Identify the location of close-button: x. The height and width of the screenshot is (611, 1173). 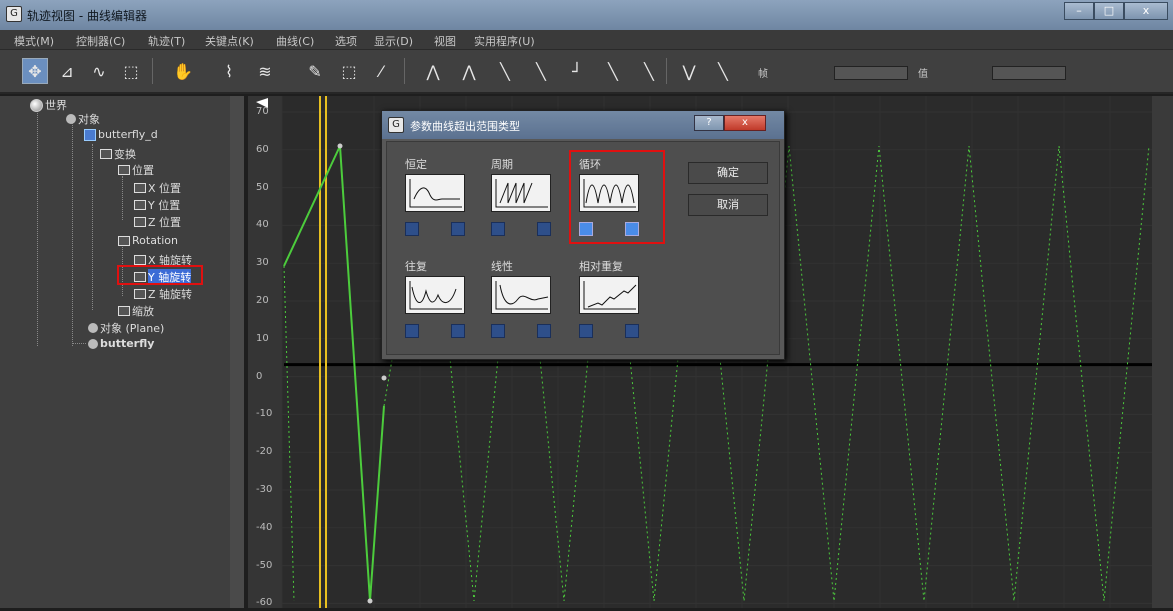
(1146, 11).